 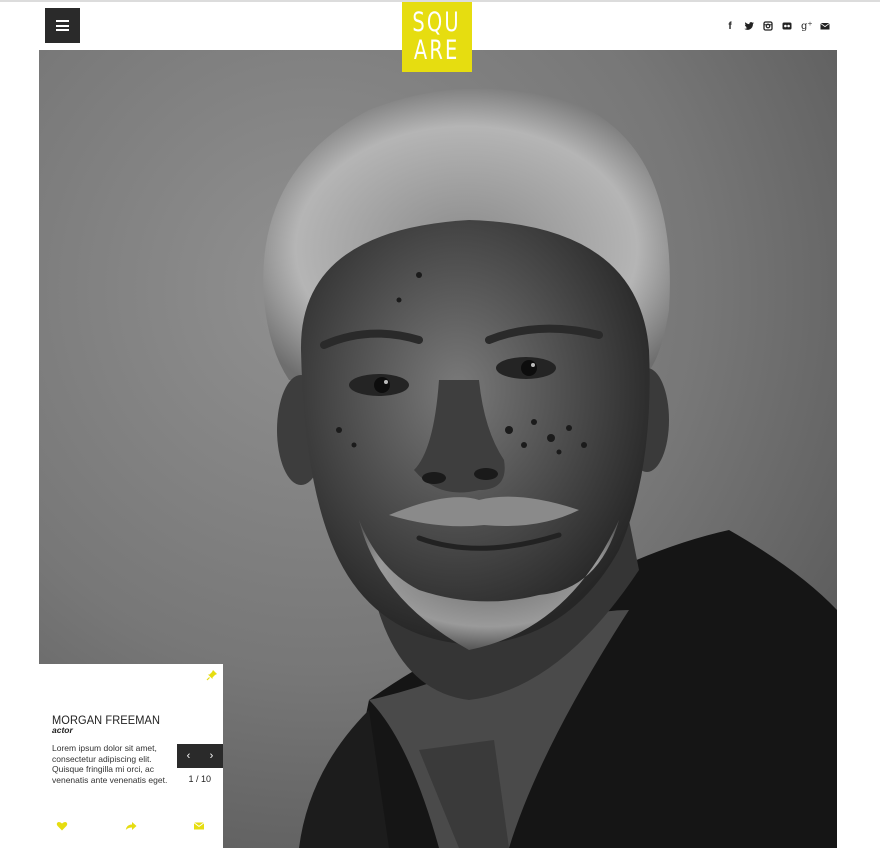 What do you see at coordinates (212, 756) in the screenshot?
I see `next-slide-button: ›` at bounding box center [212, 756].